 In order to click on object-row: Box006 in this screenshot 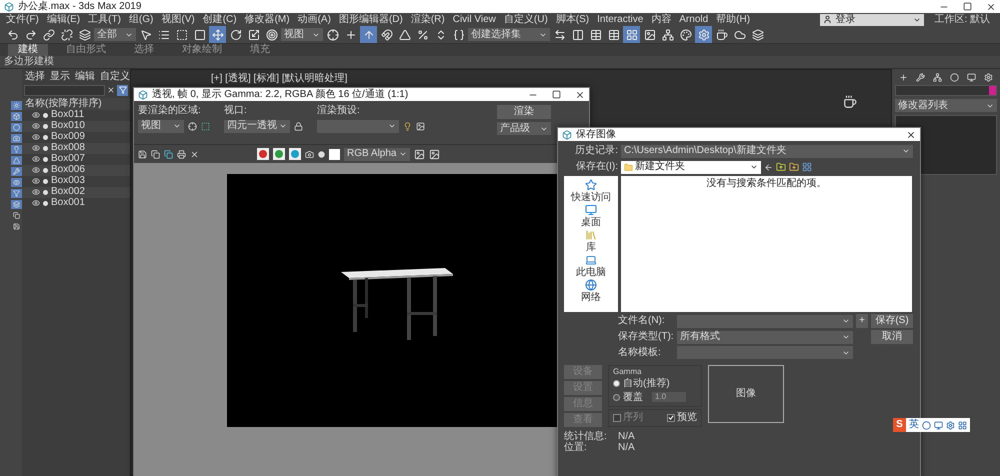, I will do `click(76, 170)`.